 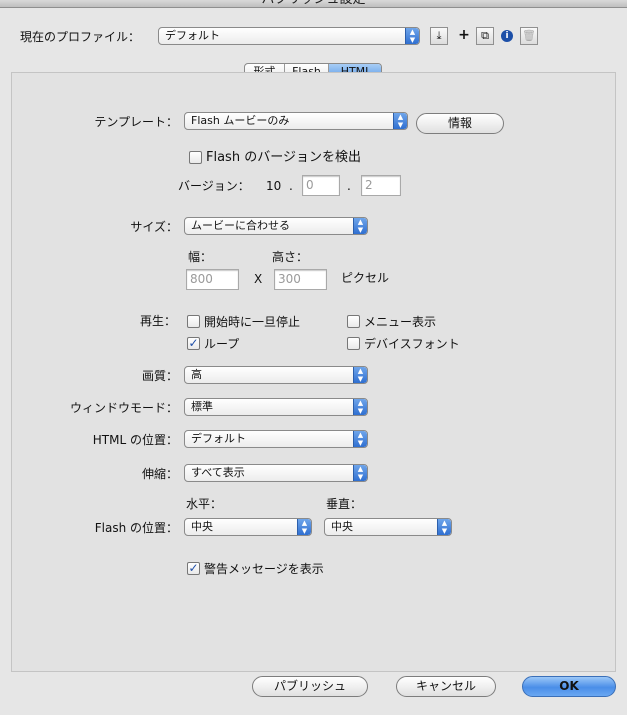 What do you see at coordinates (222, 344) in the screenshot?
I see `loop-label: ループ` at bounding box center [222, 344].